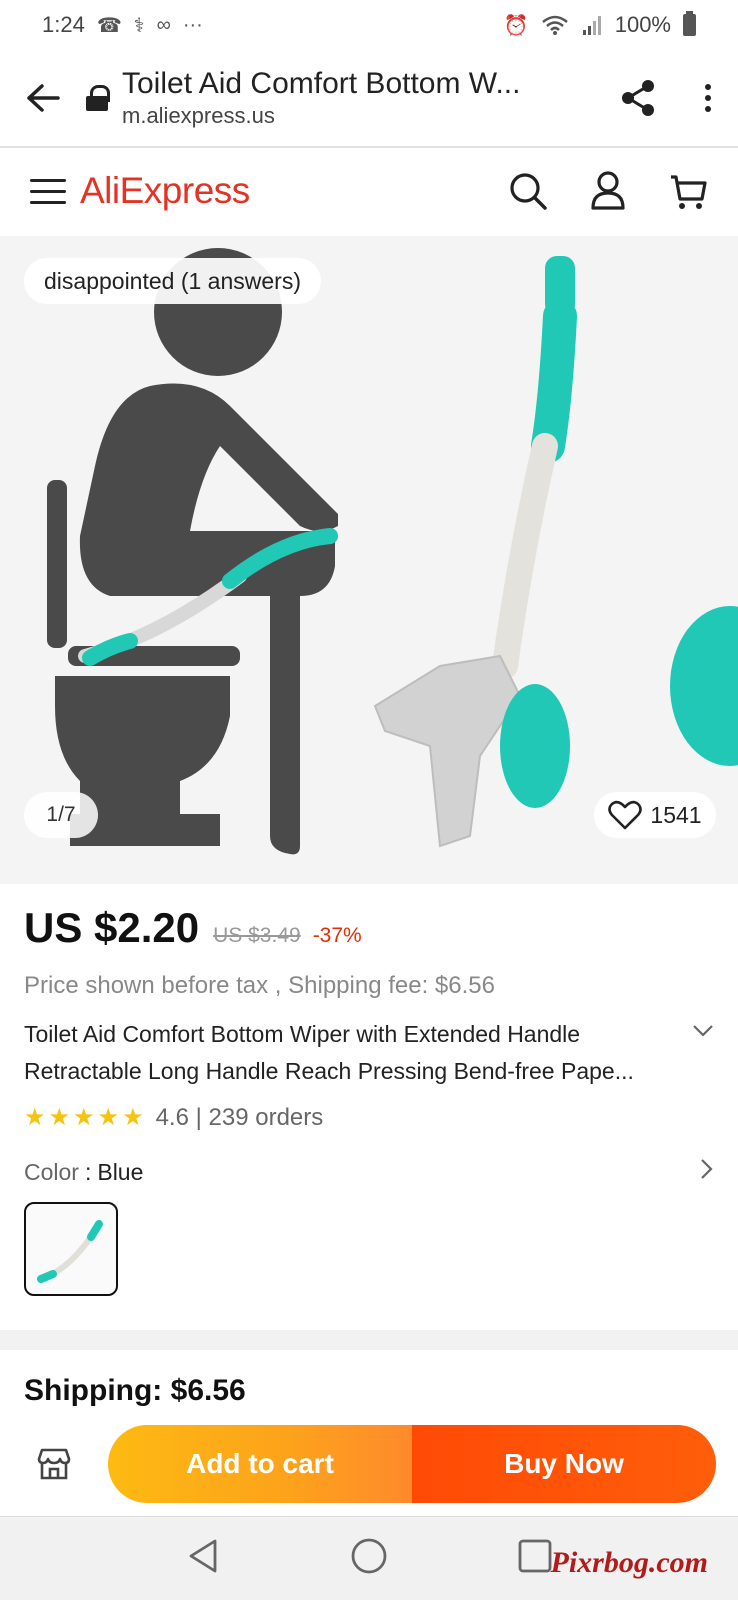 The width and height of the screenshot is (738, 1600). Describe the element at coordinates (71, 1249) in the screenshot. I see `color-swatch-blue` at that location.